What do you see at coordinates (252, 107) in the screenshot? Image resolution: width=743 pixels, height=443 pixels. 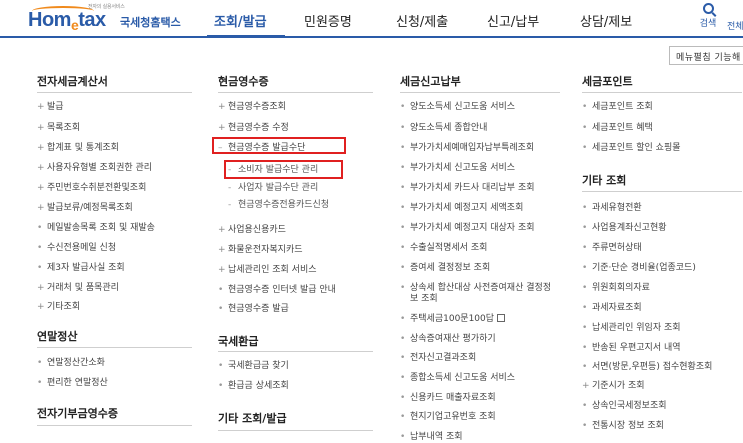 I see `menu-item: + 현금영수증조회` at bounding box center [252, 107].